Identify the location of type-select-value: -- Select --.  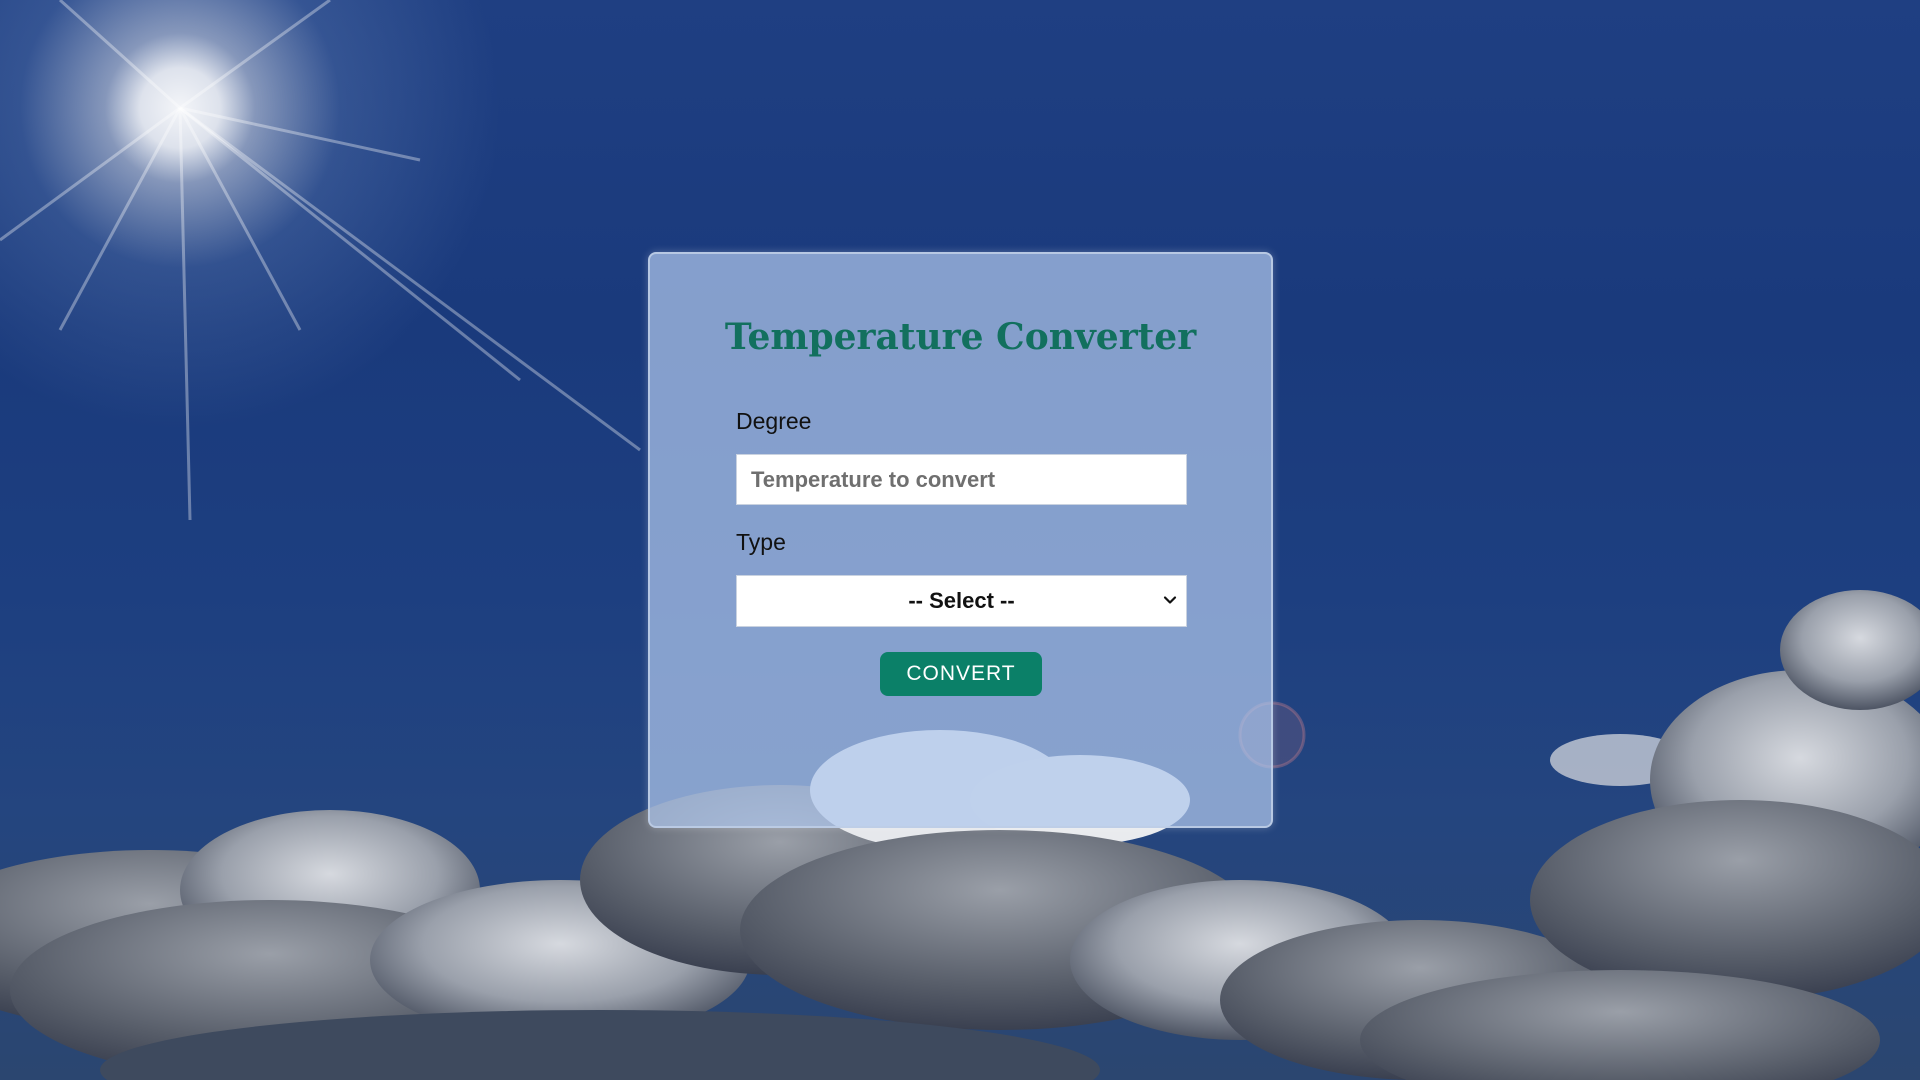
(961, 600).